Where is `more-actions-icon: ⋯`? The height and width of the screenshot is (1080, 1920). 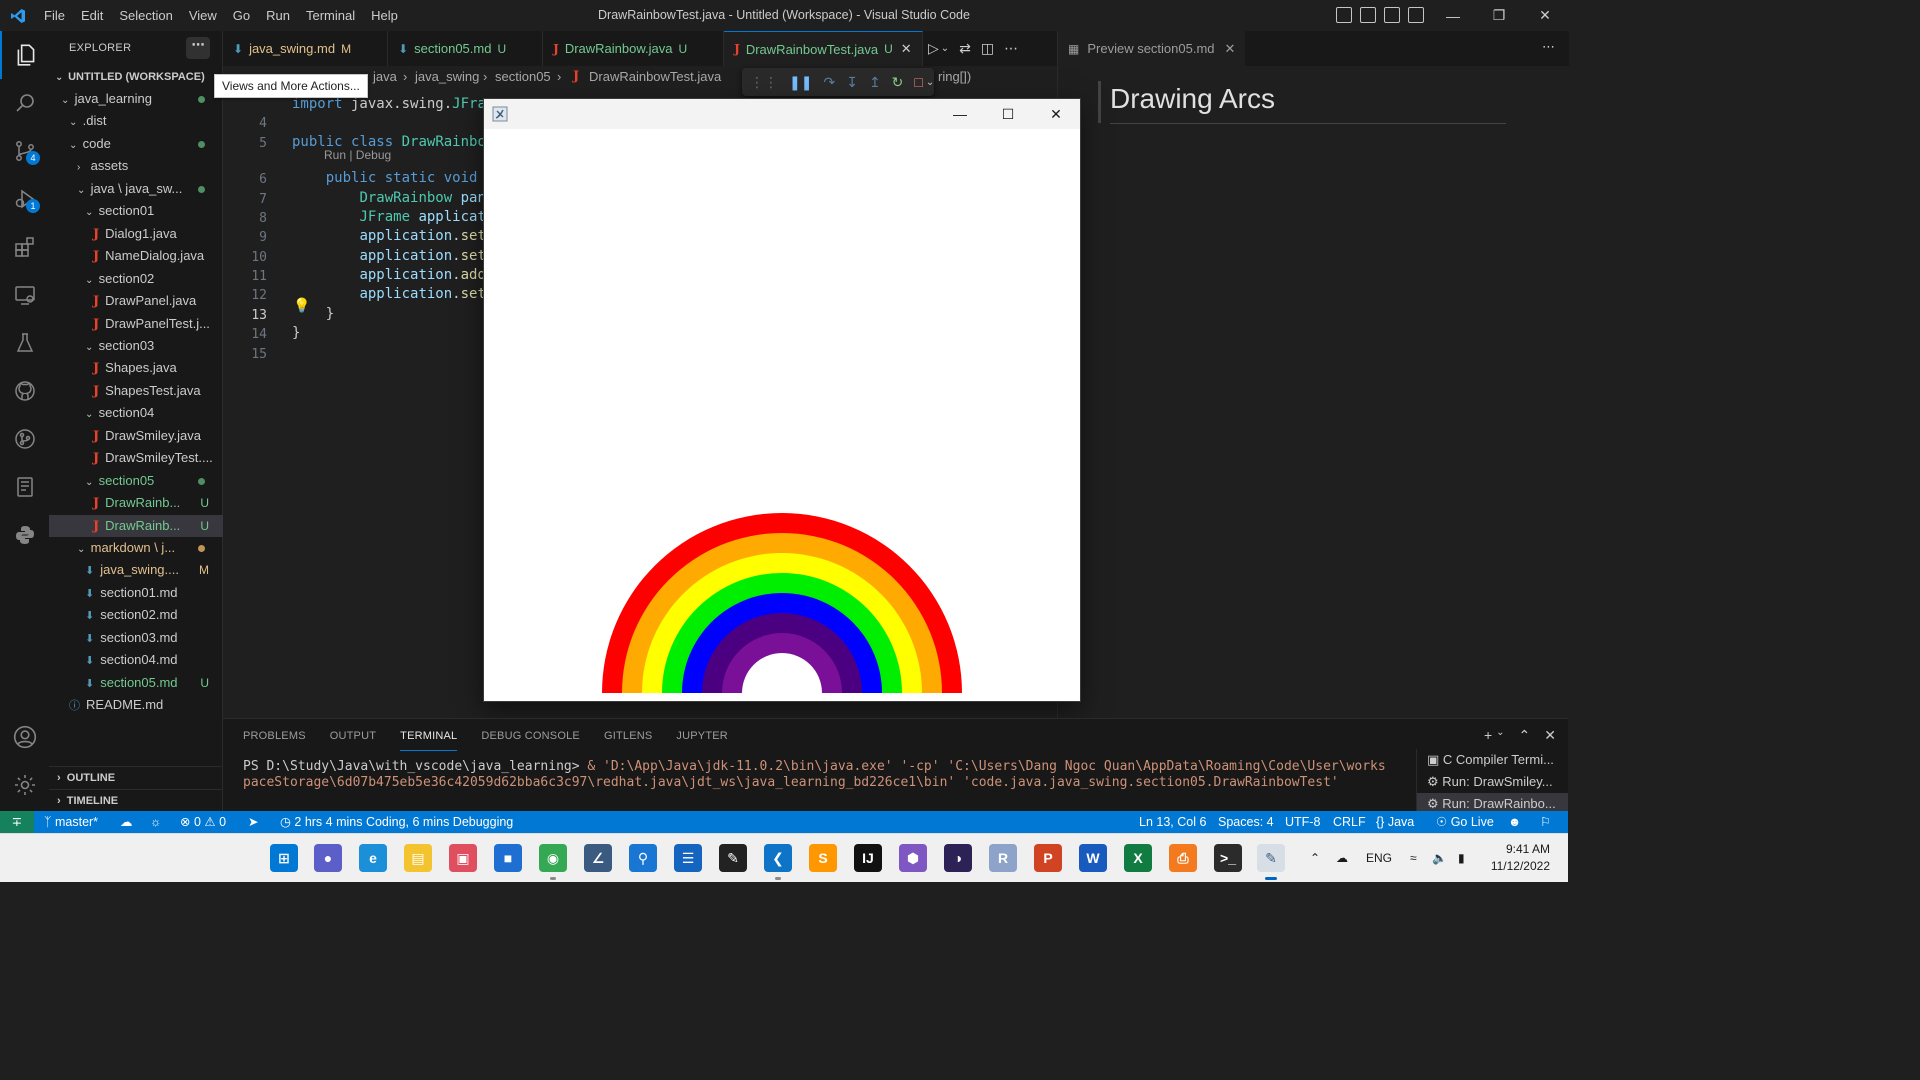 more-actions-icon: ⋯ is located at coordinates (1548, 47).